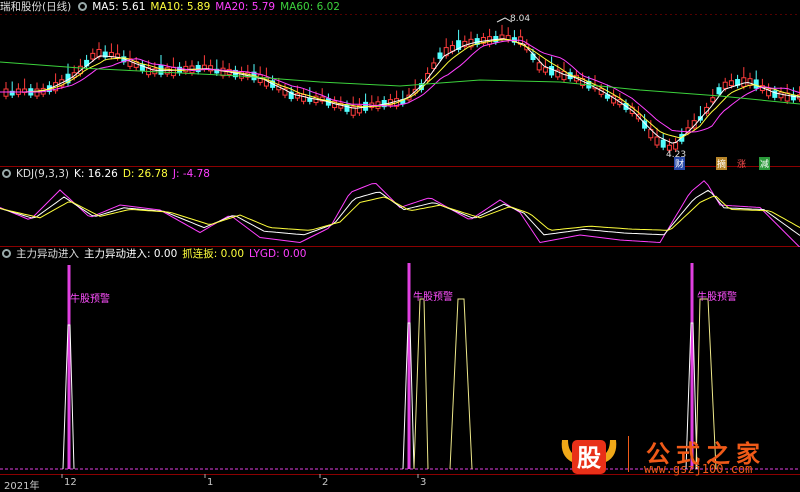 Image resolution: width=800 pixels, height=492 pixels. I want to click on ma60-line, so click(400, 83).